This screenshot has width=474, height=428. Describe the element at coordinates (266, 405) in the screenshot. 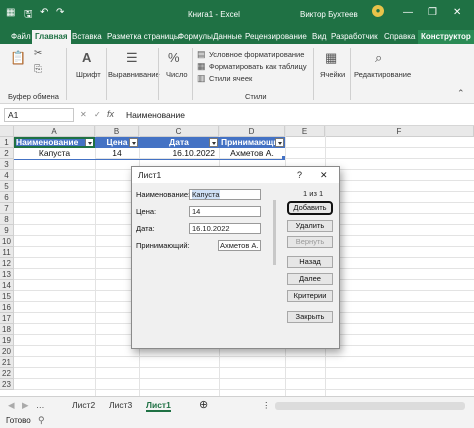

I see `sheet-options-icon: ⋮` at that location.